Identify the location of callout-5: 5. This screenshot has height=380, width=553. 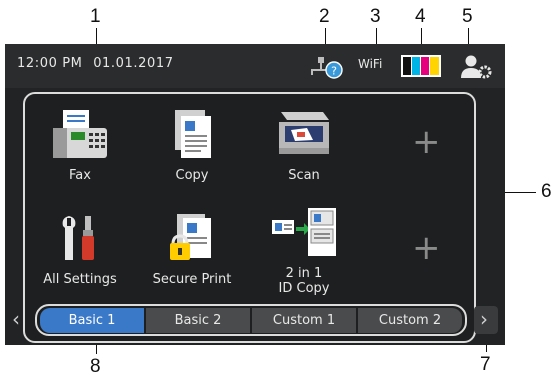
(467, 16).